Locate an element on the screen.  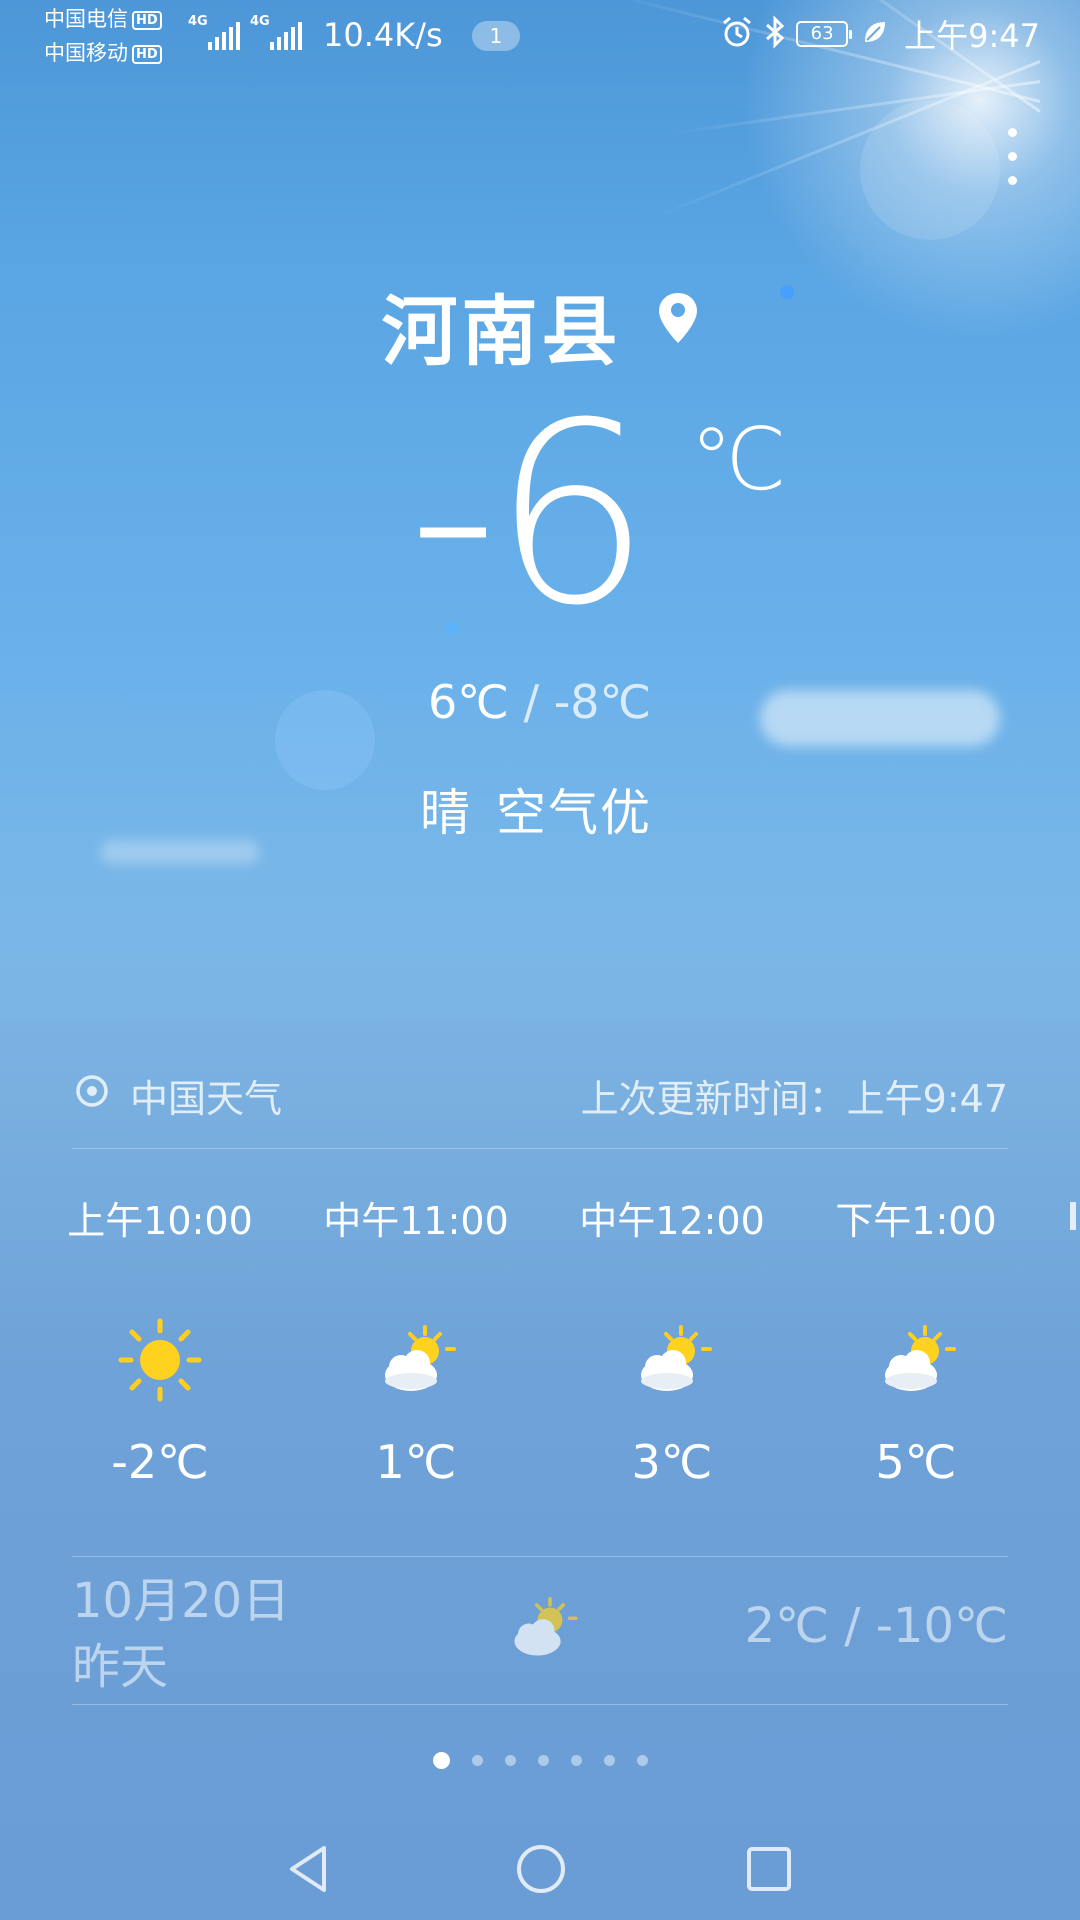
carrier-2: 中国移动 HD is located at coordinates (103, 53).